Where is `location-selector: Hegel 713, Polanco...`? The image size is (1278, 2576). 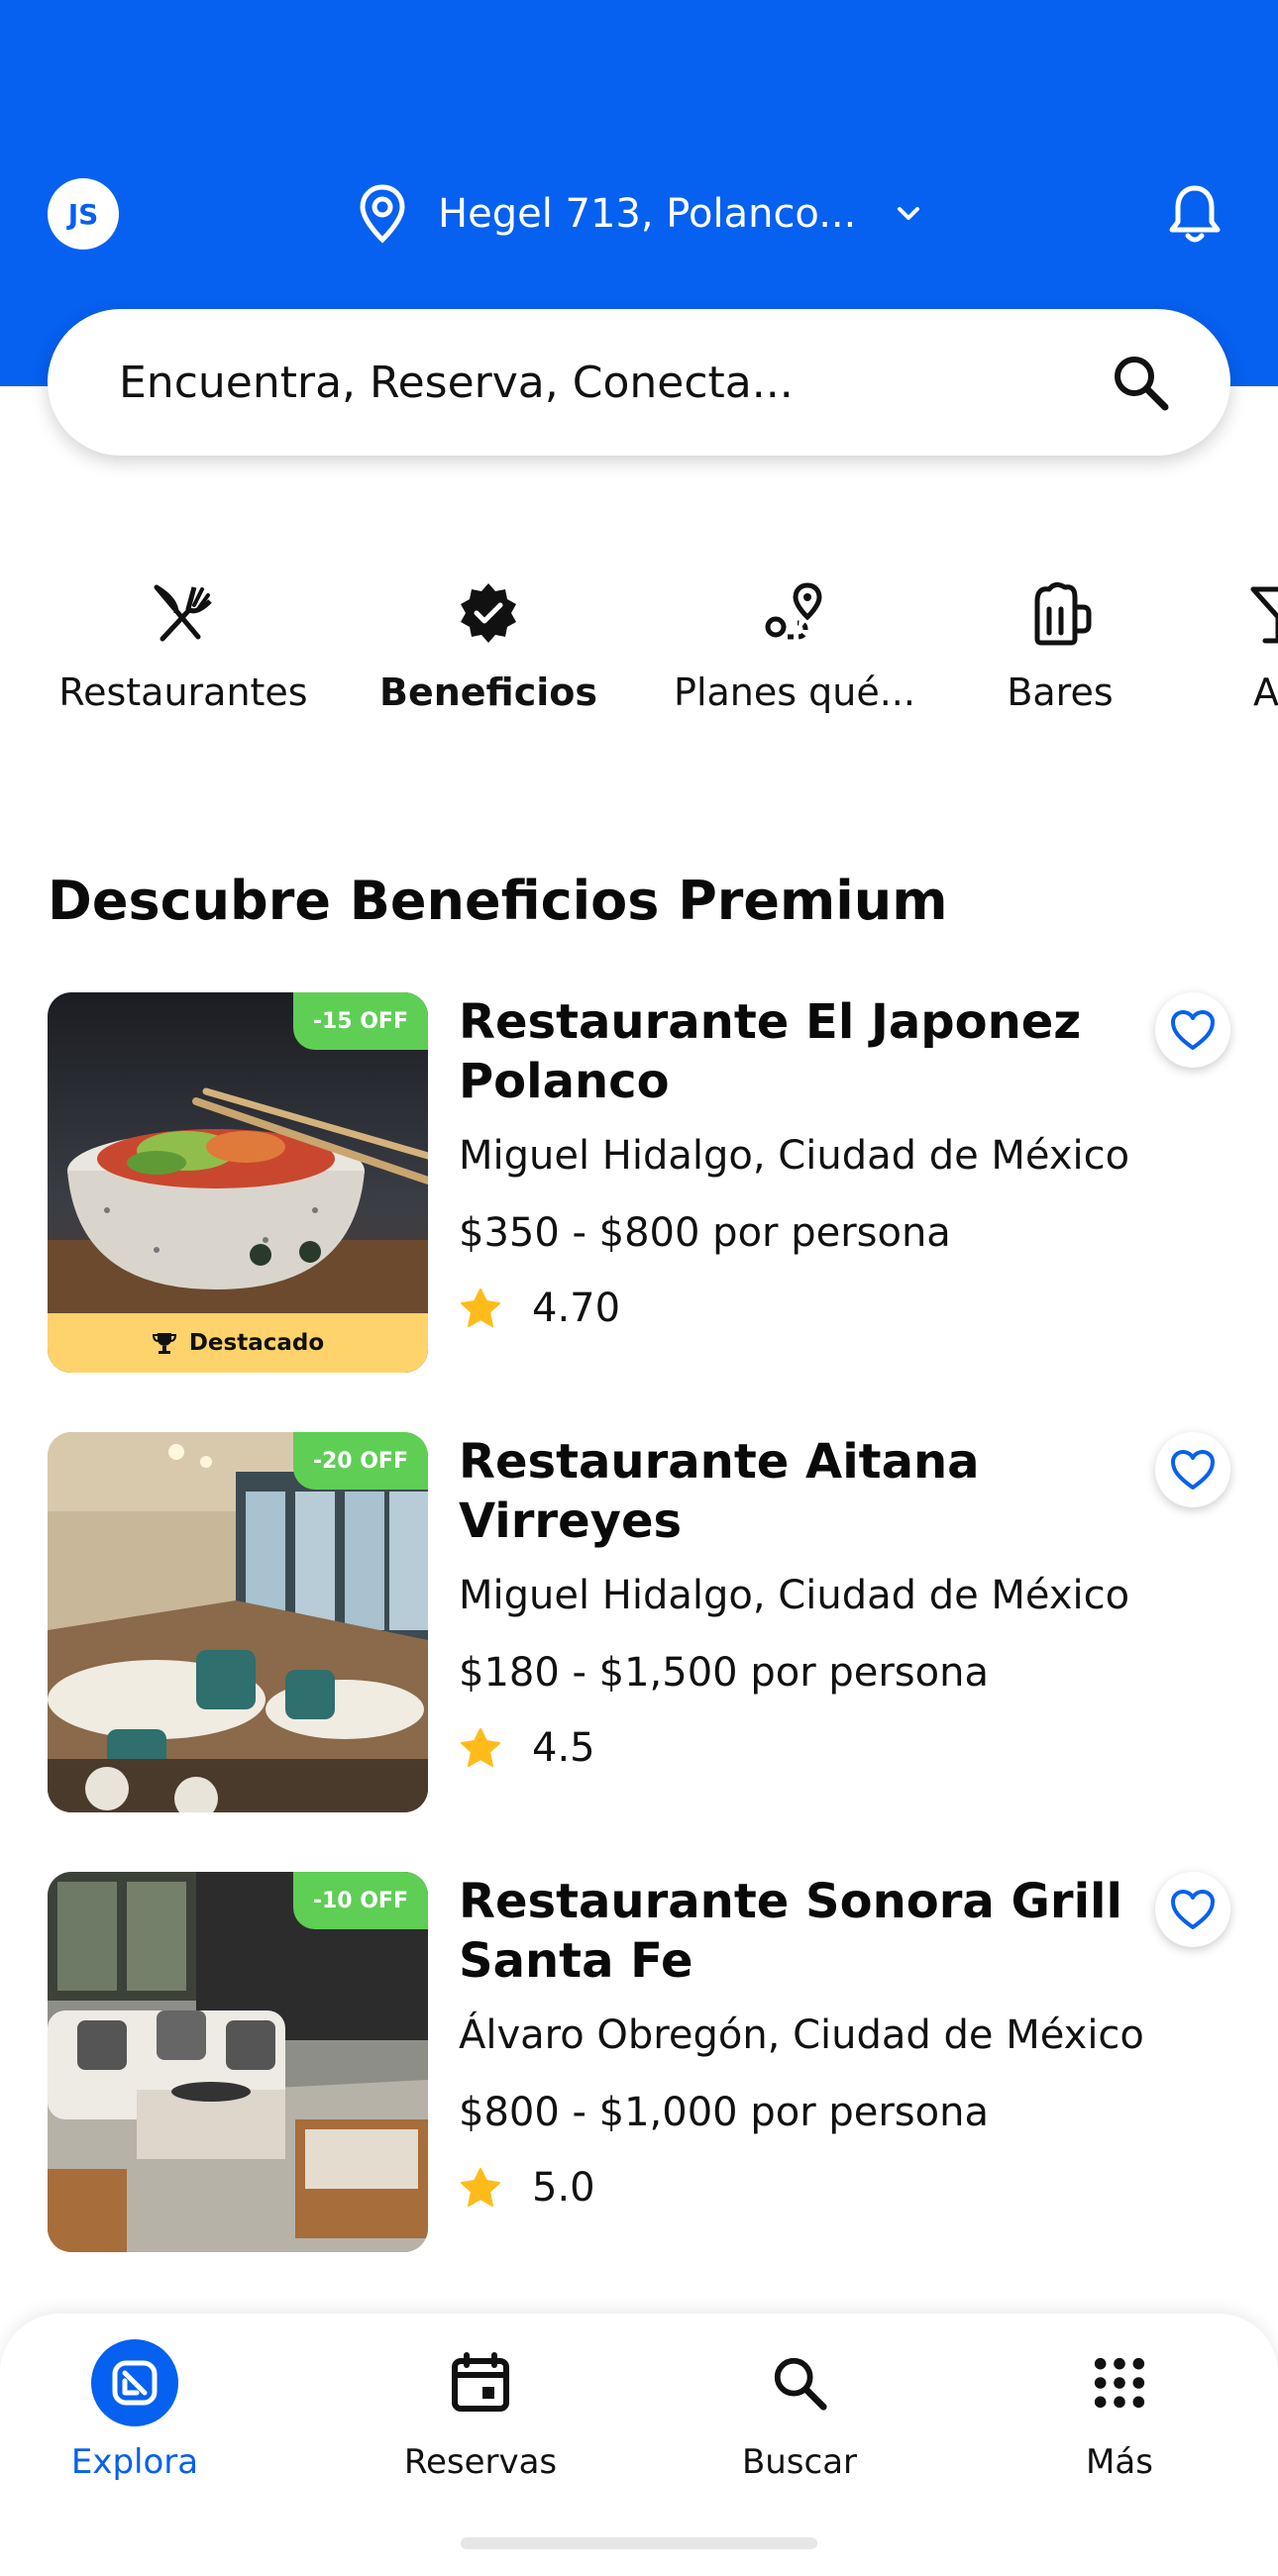 location-selector: Hegel 713, Polanco... is located at coordinates (641, 214).